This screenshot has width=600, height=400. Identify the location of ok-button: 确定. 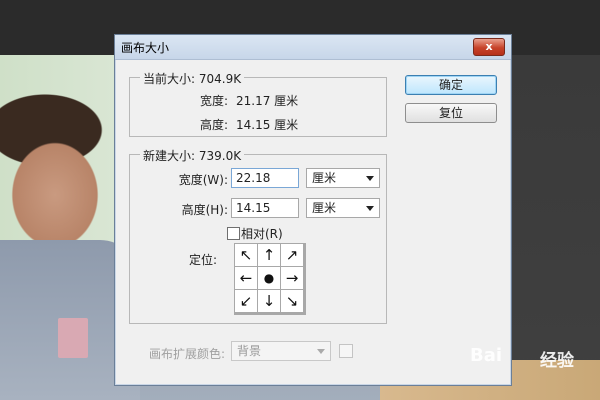
(451, 85).